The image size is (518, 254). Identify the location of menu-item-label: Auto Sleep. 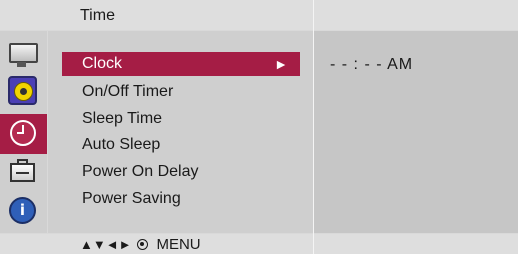
(121, 144).